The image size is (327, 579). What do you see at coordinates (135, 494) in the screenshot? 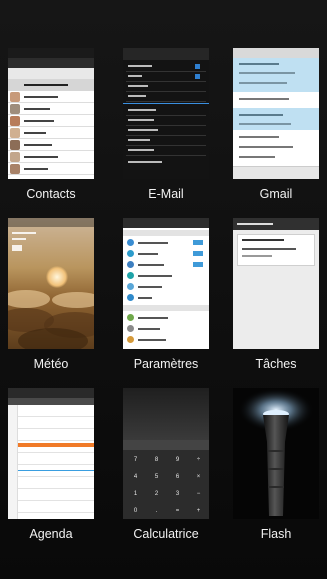
I see `calculator-key: 1` at bounding box center [135, 494].